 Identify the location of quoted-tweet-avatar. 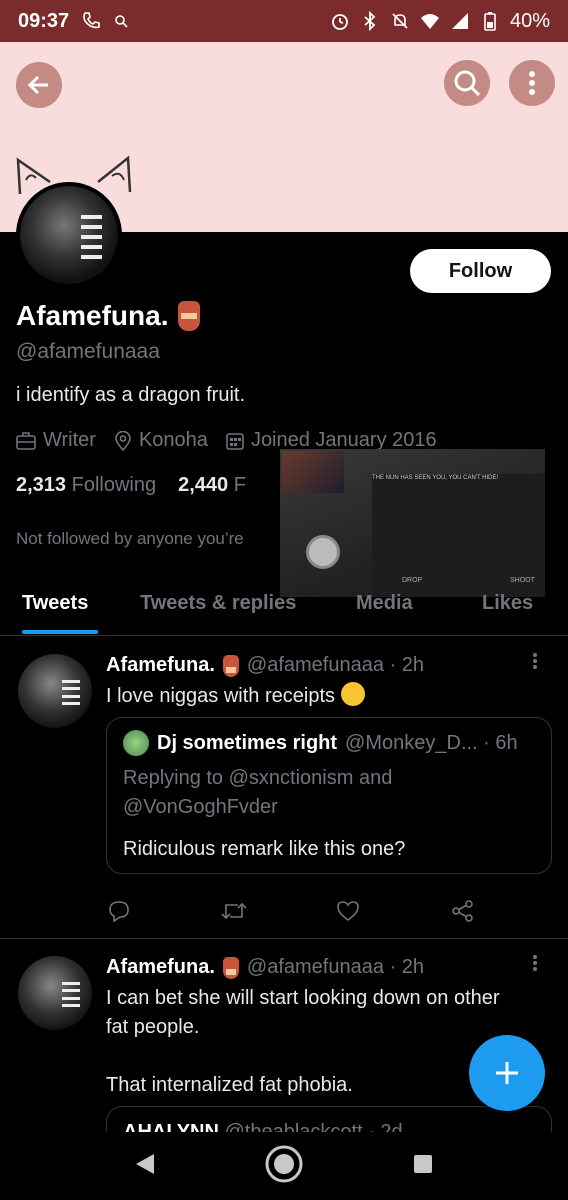
(136, 743).